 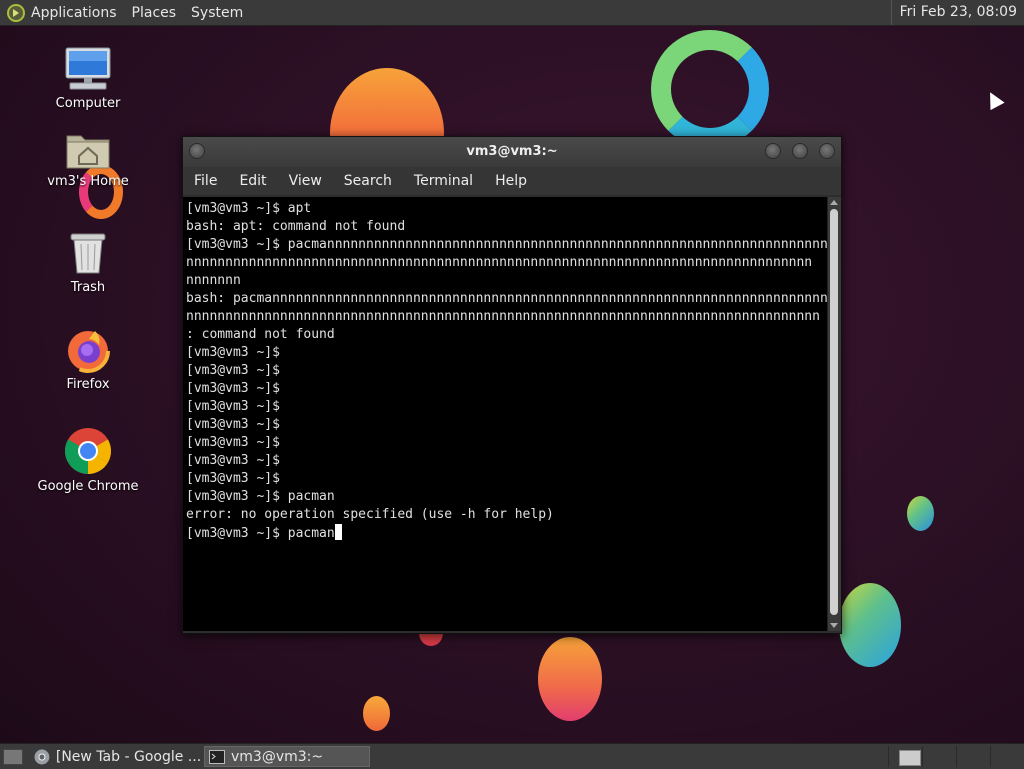 I want to click on computer-icon, so click(x=88, y=69).